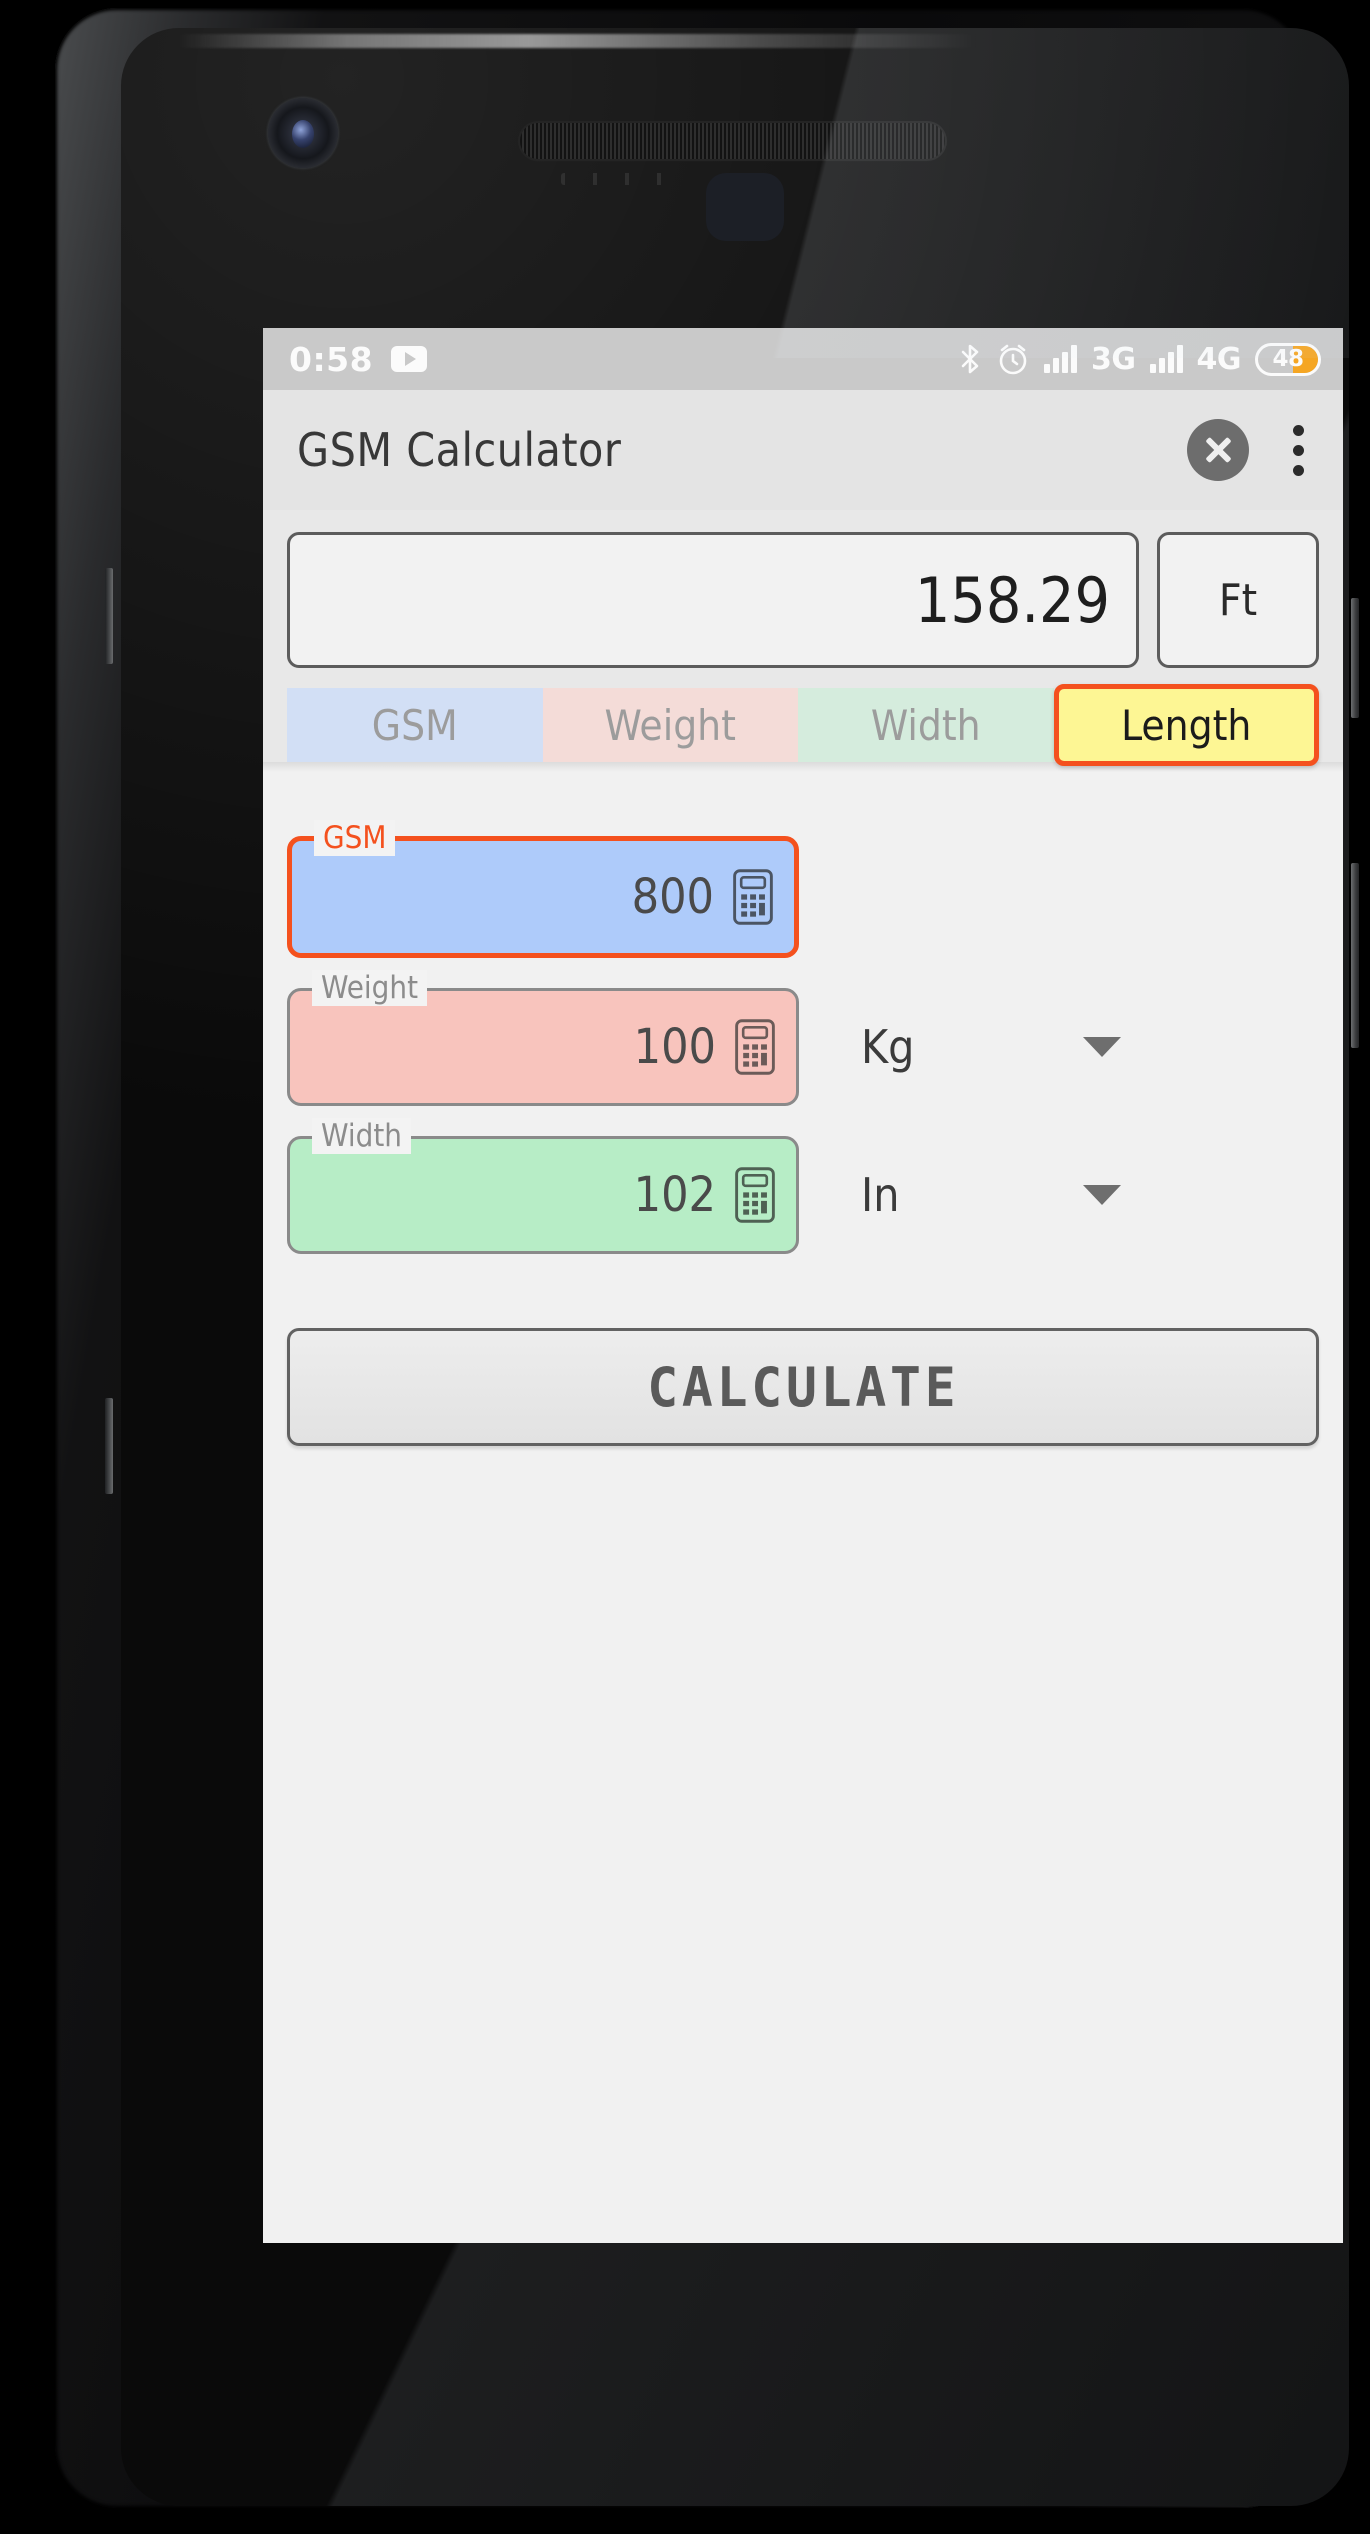 The image size is (1370, 2534). I want to click on microphone-icon, so click(621, 179).